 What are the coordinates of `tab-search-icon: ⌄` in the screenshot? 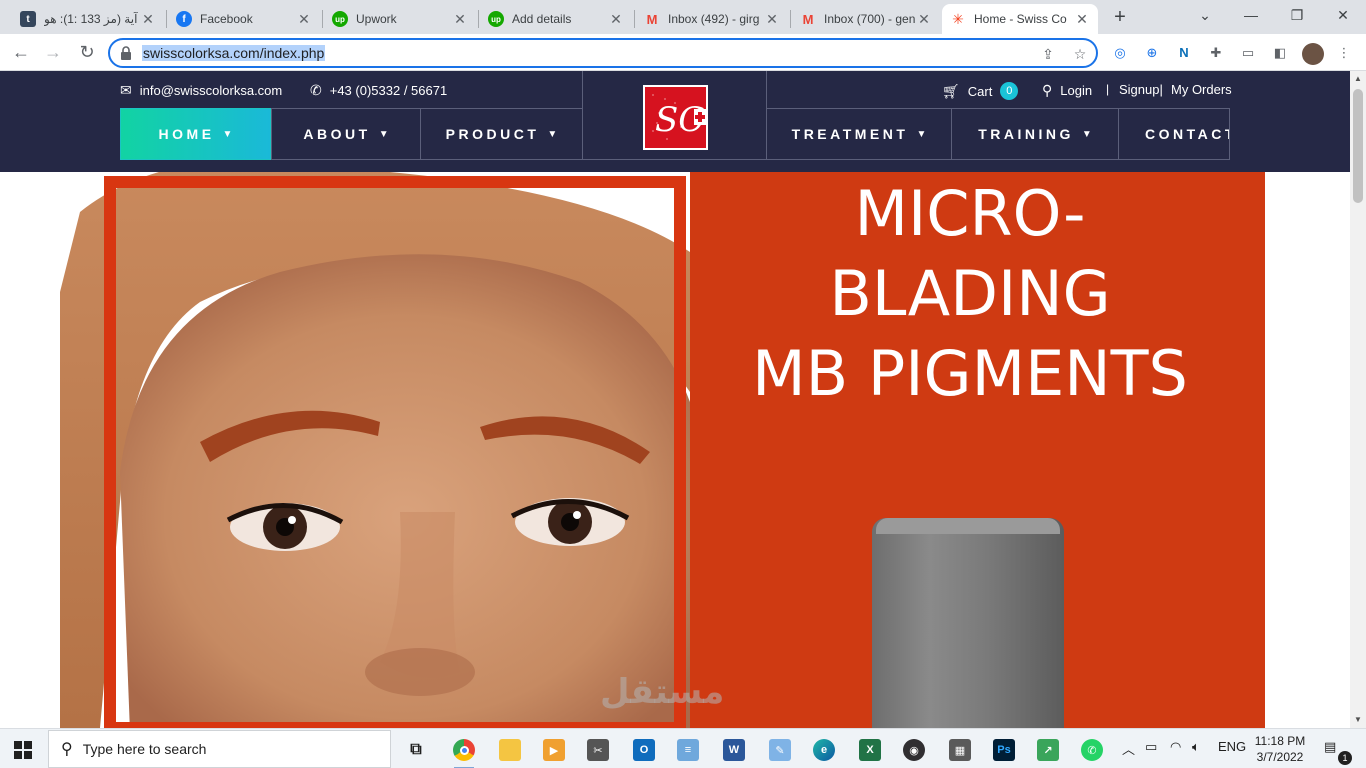 It's located at (1205, 16).